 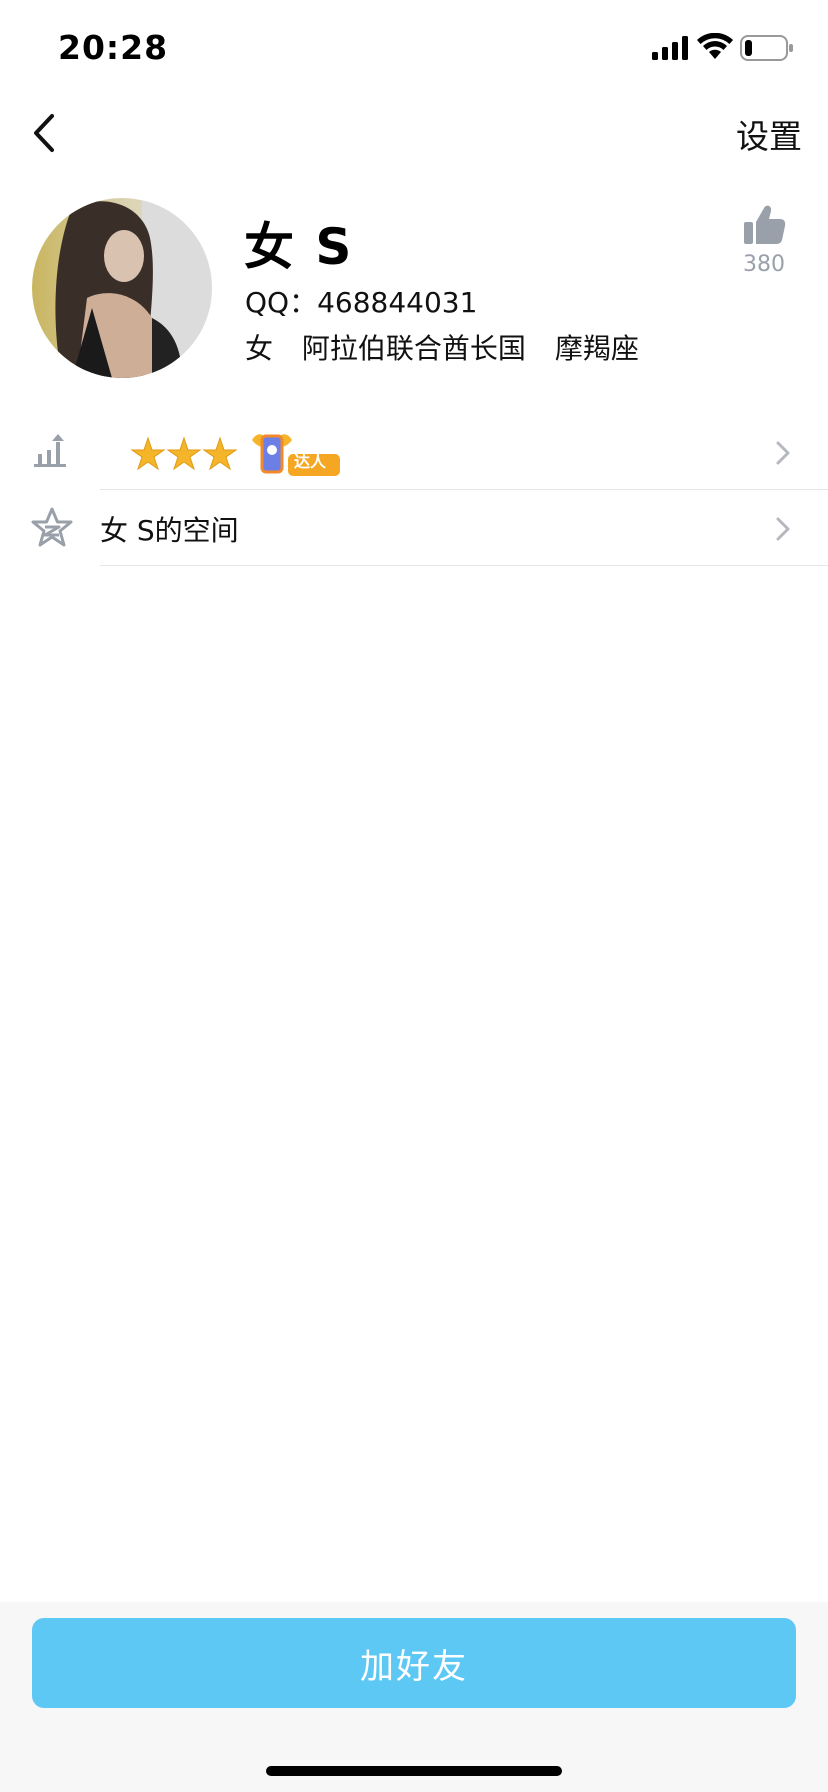 I want to click on cellular-signal-icon, so click(x=670, y=48).